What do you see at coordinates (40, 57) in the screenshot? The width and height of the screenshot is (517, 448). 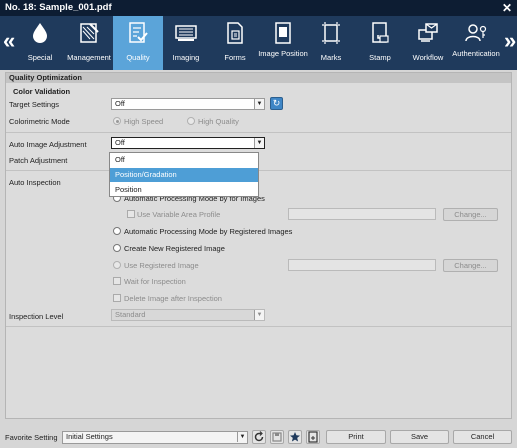 I see `tab-label: Special` at bounding box center [40, 57].